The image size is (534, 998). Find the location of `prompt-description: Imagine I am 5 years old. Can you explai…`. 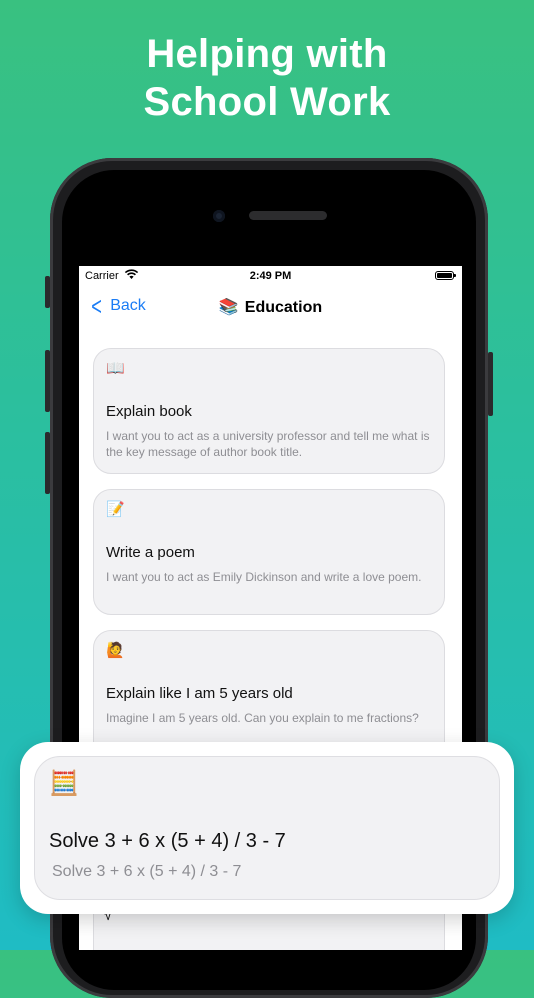

prompt-description: Imagine I am 5 years old. Can you explai… is located at coordinates (262, 718).